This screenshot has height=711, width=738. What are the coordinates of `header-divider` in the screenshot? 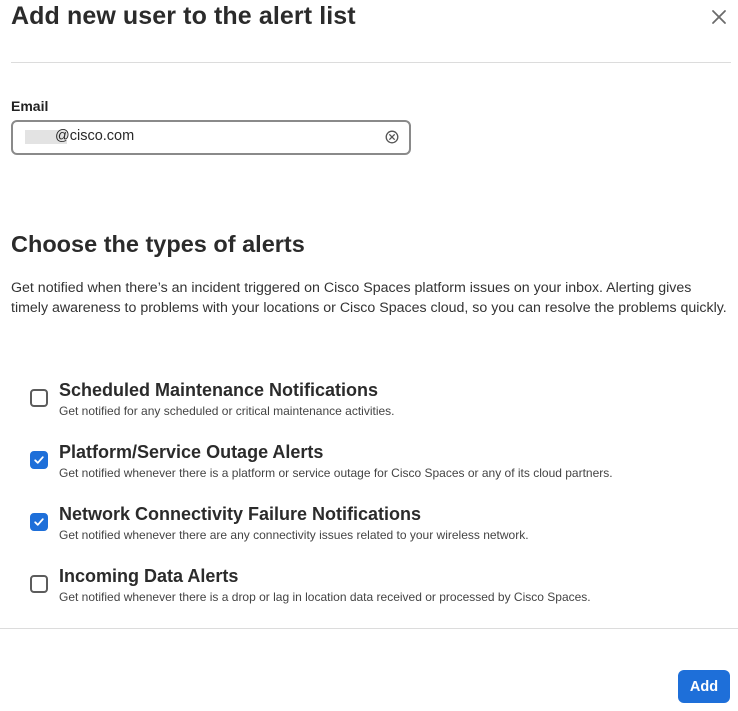 It's located at (371, 62).